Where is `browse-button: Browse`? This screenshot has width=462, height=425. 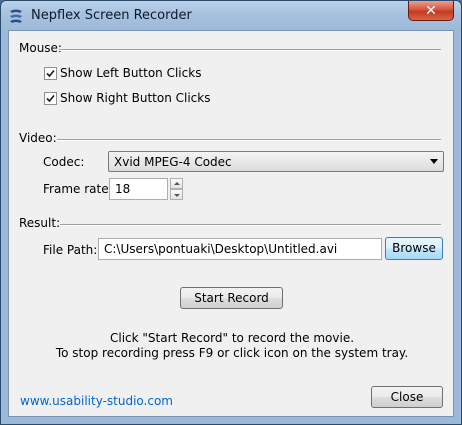 browse-button: Browse is located at coordinates (414, 248).